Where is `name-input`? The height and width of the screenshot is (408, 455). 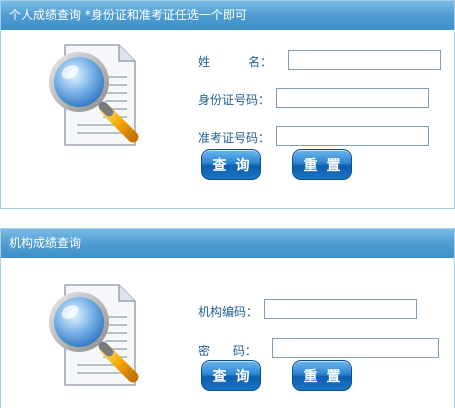
name-input is located at coordinates (364, 60).